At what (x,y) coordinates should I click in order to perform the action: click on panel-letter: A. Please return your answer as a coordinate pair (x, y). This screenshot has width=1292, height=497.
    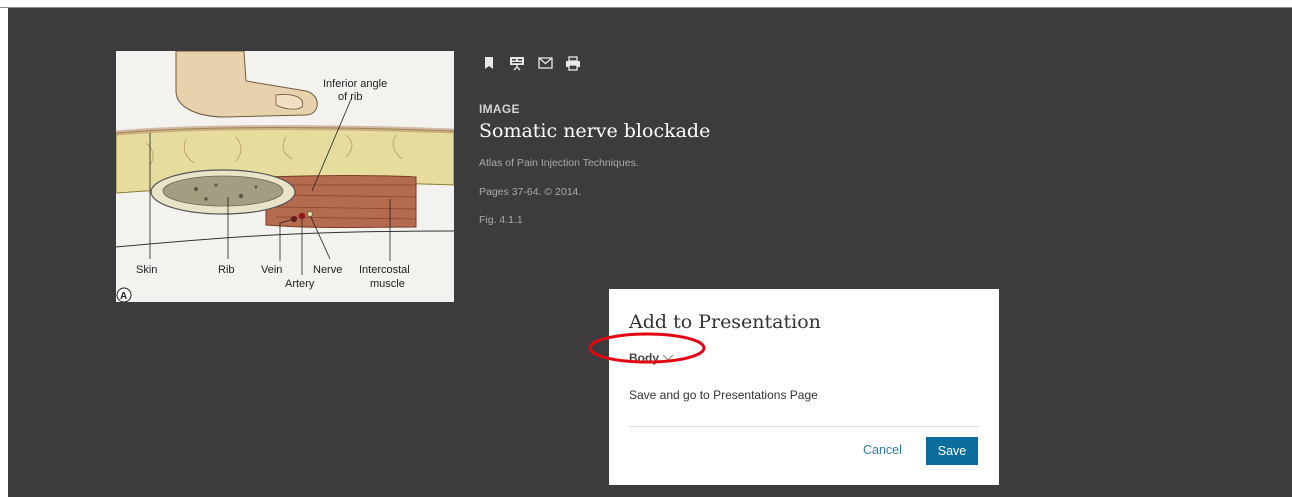
    Looking at the image, I should click on (123, 296).